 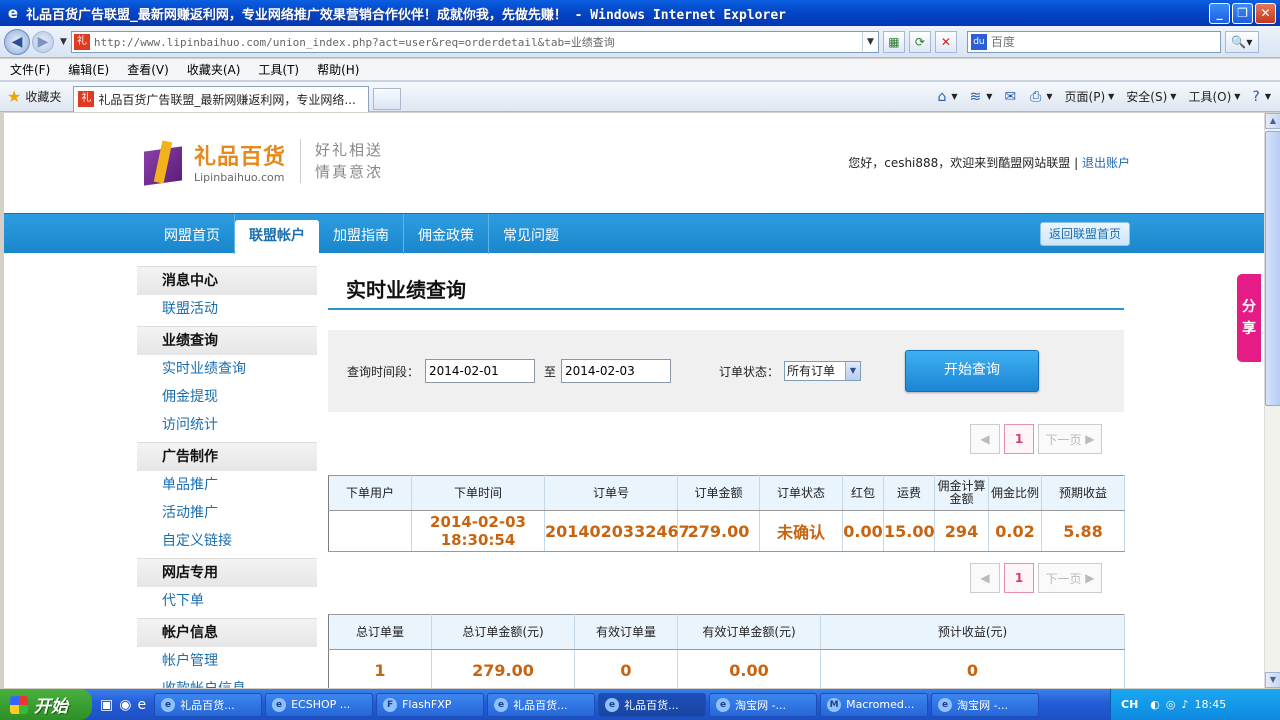 I want to click on sidebar-item-visit-stats: 访问统计, so click(x=227, y=425).